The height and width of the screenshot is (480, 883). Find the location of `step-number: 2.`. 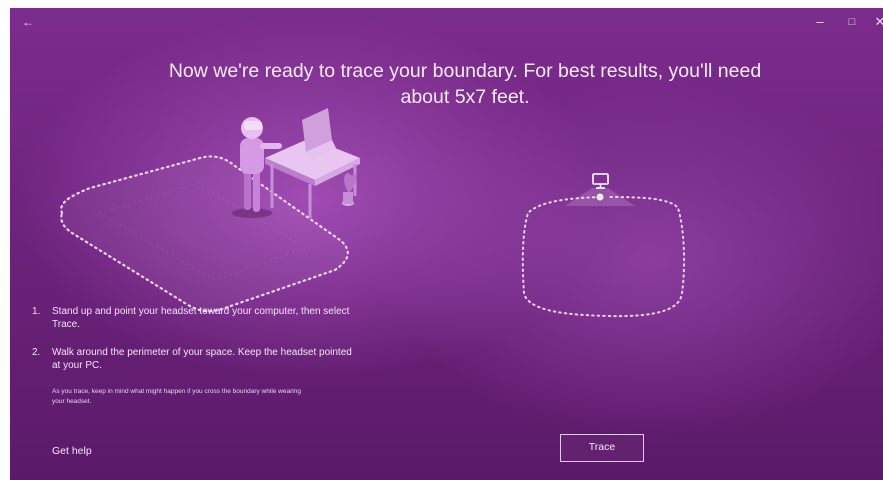

step-number: 2. is located at coordinates (36, 352).